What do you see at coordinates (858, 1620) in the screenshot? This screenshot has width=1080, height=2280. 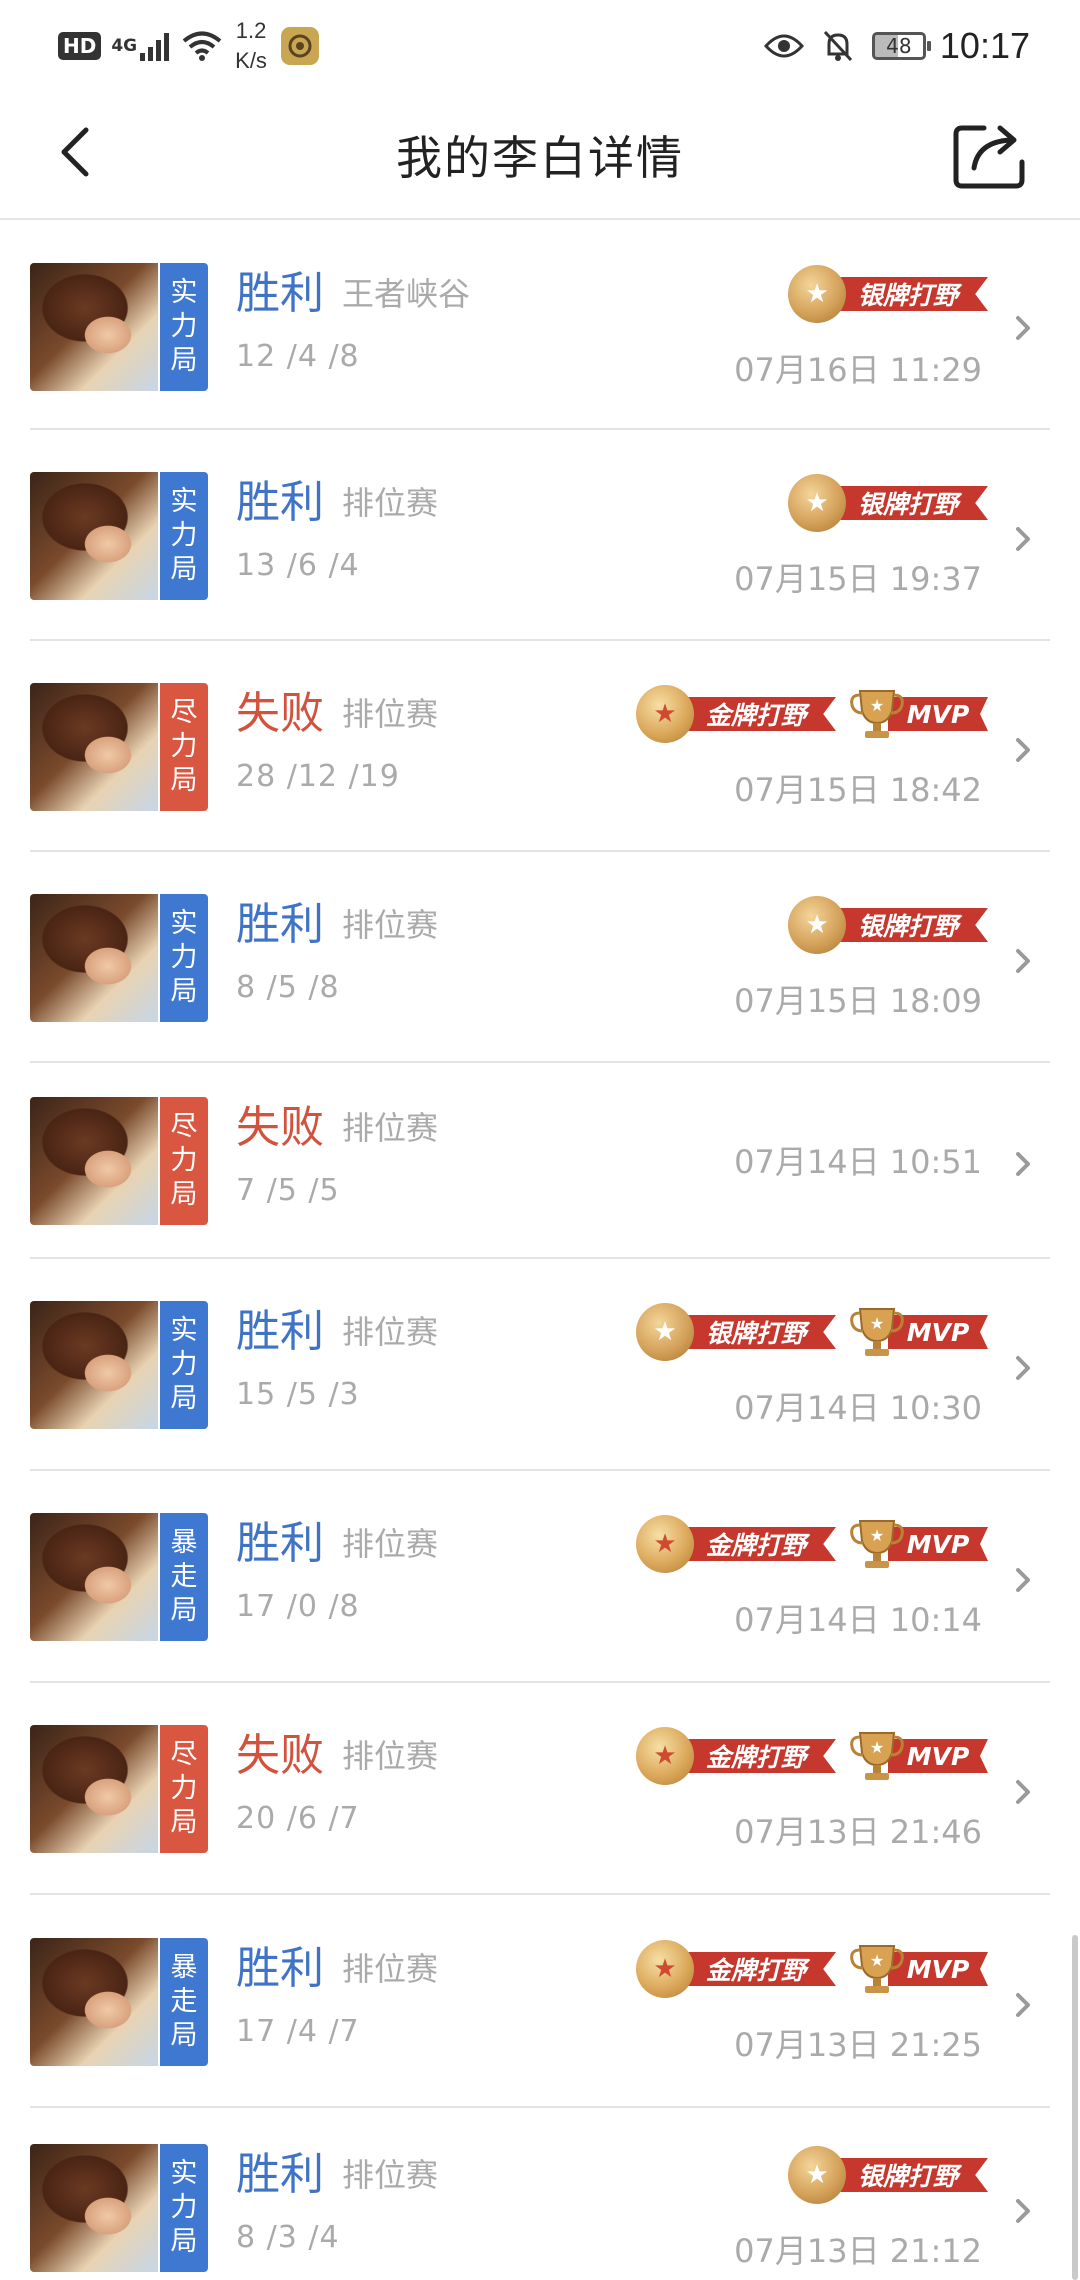 I see `match-time: 07月14日 10:14` at bounding box center [858, 1620].